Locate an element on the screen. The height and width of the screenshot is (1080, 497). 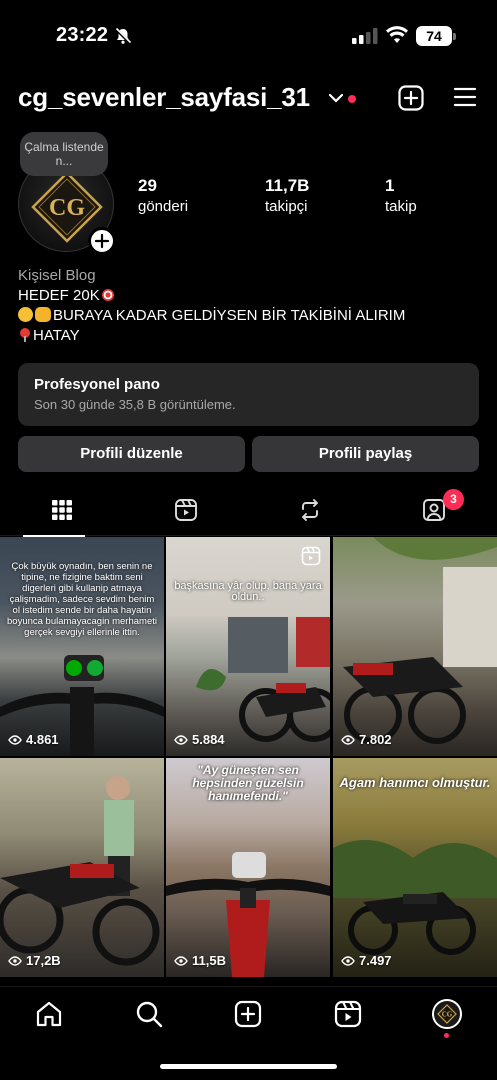
view-count: 17,2B is located at coordinates (34, 960).